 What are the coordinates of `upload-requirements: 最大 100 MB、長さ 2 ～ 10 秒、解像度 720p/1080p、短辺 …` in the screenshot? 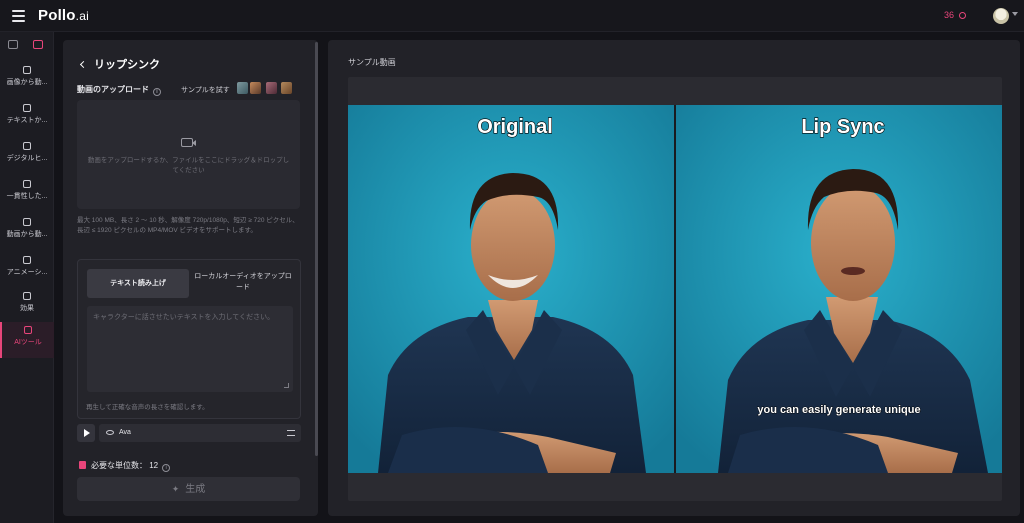 It's located at (188, 225).